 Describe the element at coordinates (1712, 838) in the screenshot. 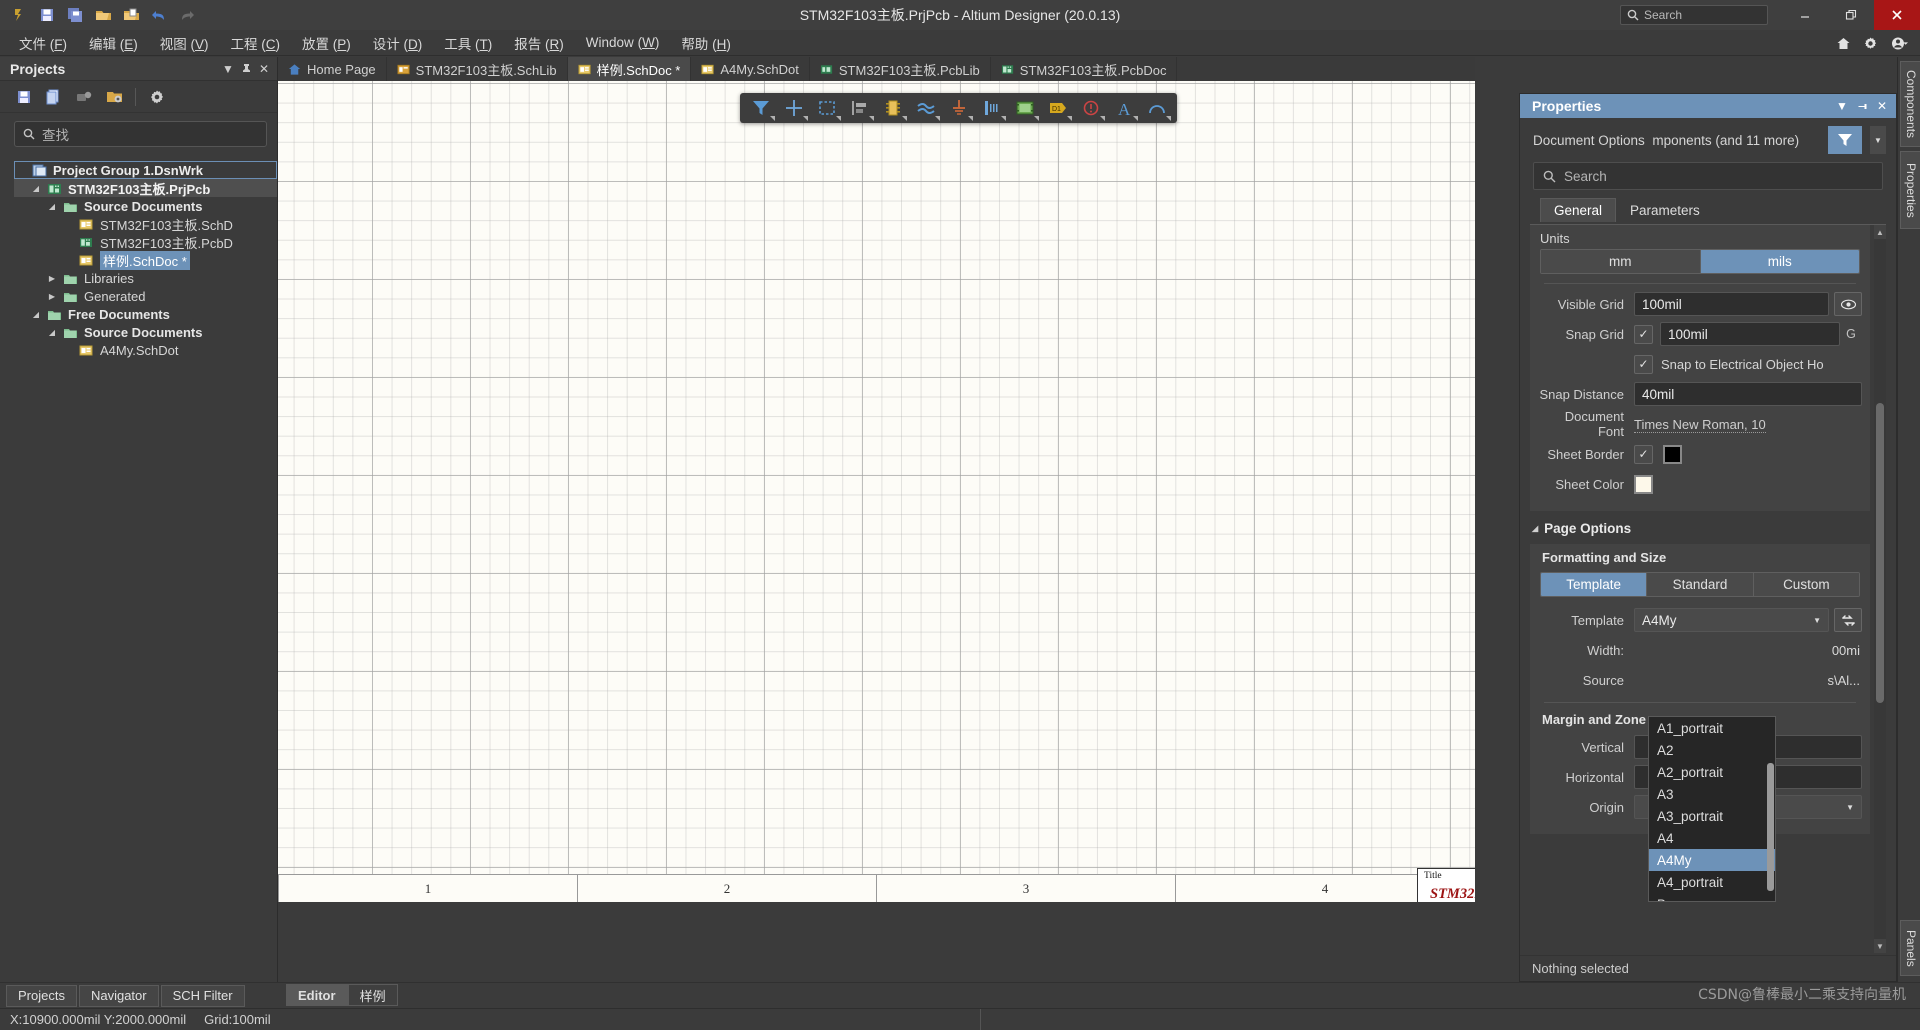

I see `dropdown-option: A4` at that location.